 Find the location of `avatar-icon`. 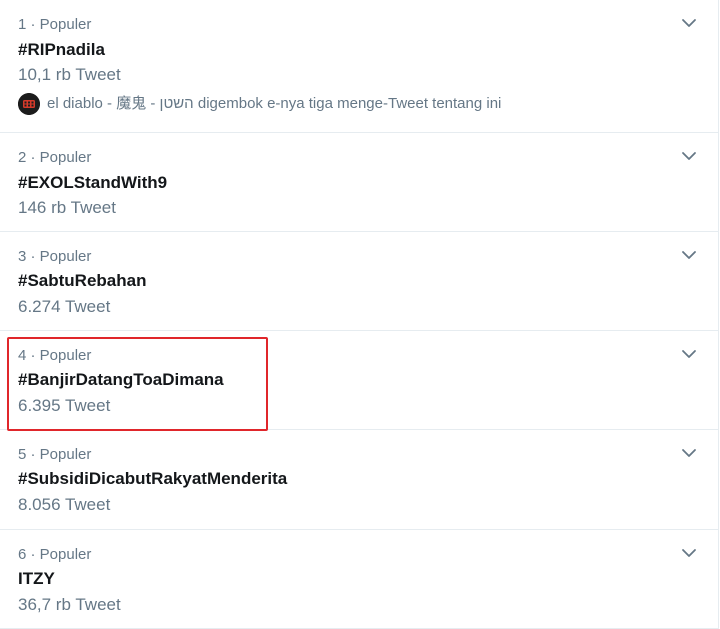

avatar-icon is located at coordinates (29, 104).